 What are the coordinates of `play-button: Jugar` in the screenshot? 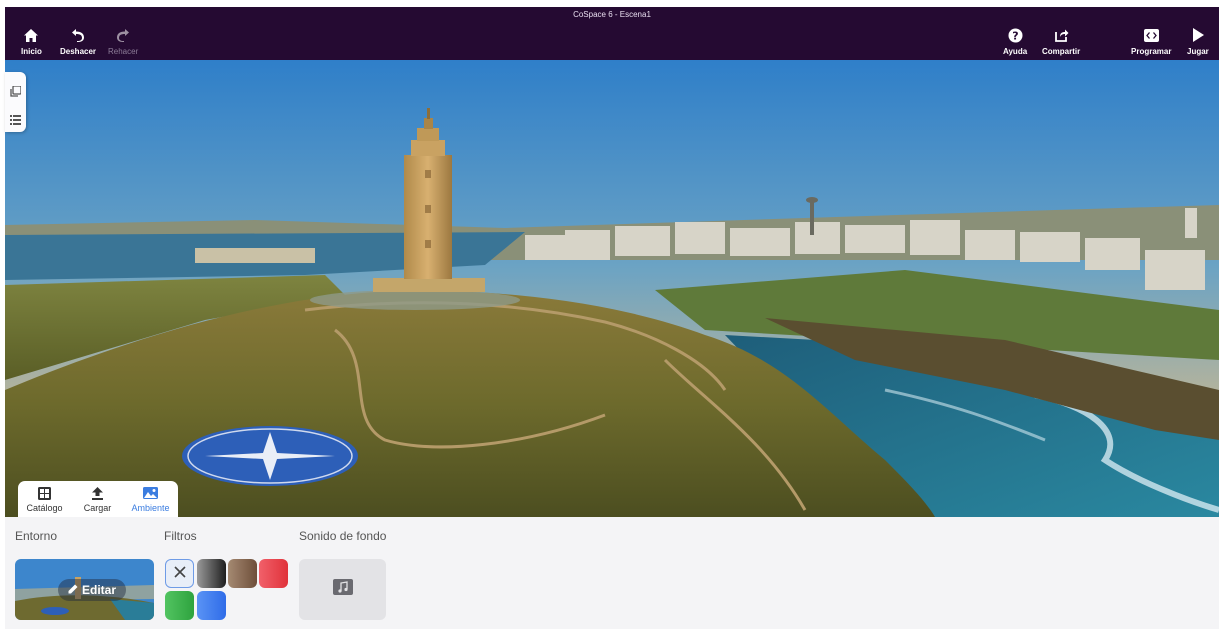 It's located at (1198, 41).